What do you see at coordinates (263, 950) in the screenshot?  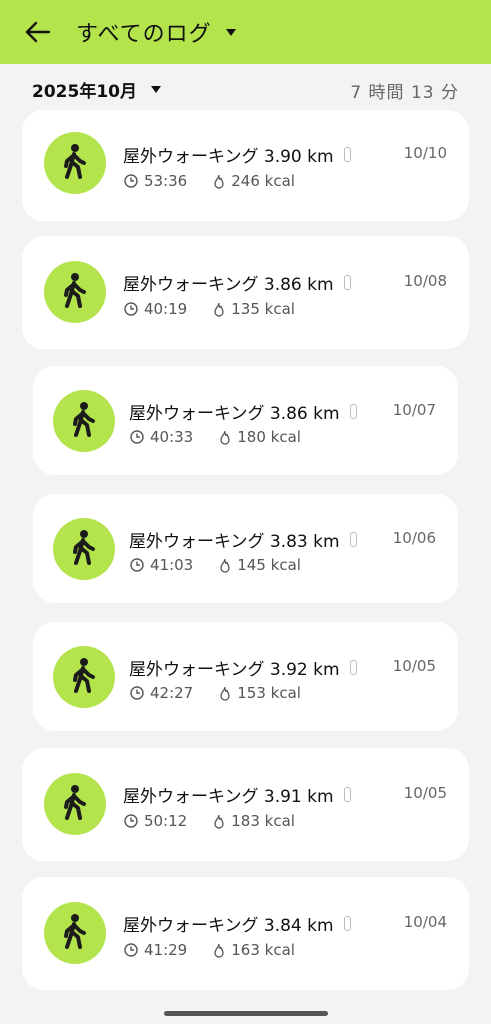 I see `log-calories: 163 kcal` at bounding box center [263, 950].